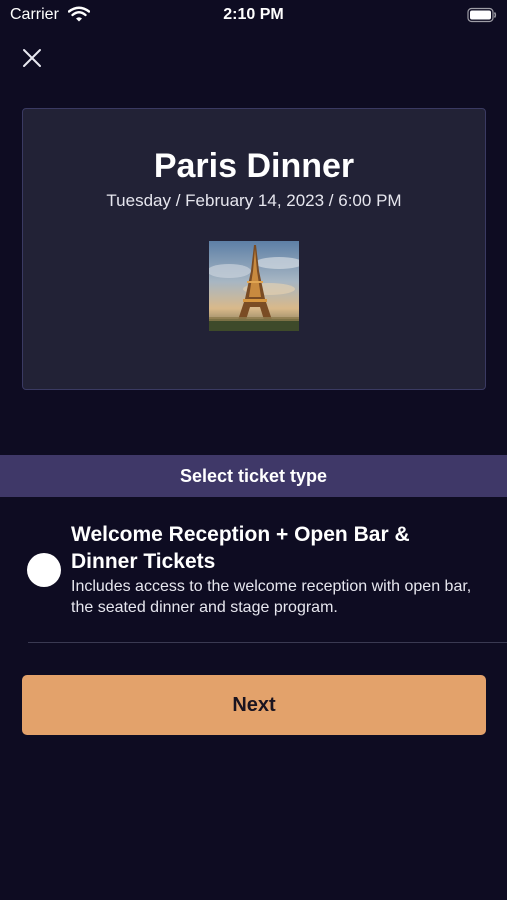 This screenshot has height=900, width=507. Describe the element at coordinates (267, 642) in the screenshot. I see `divider` at that location.